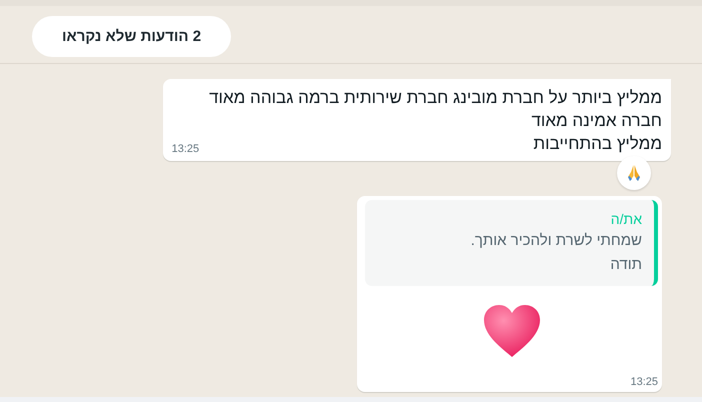  I want to click on quote-text: תודה, so click(625, 265).